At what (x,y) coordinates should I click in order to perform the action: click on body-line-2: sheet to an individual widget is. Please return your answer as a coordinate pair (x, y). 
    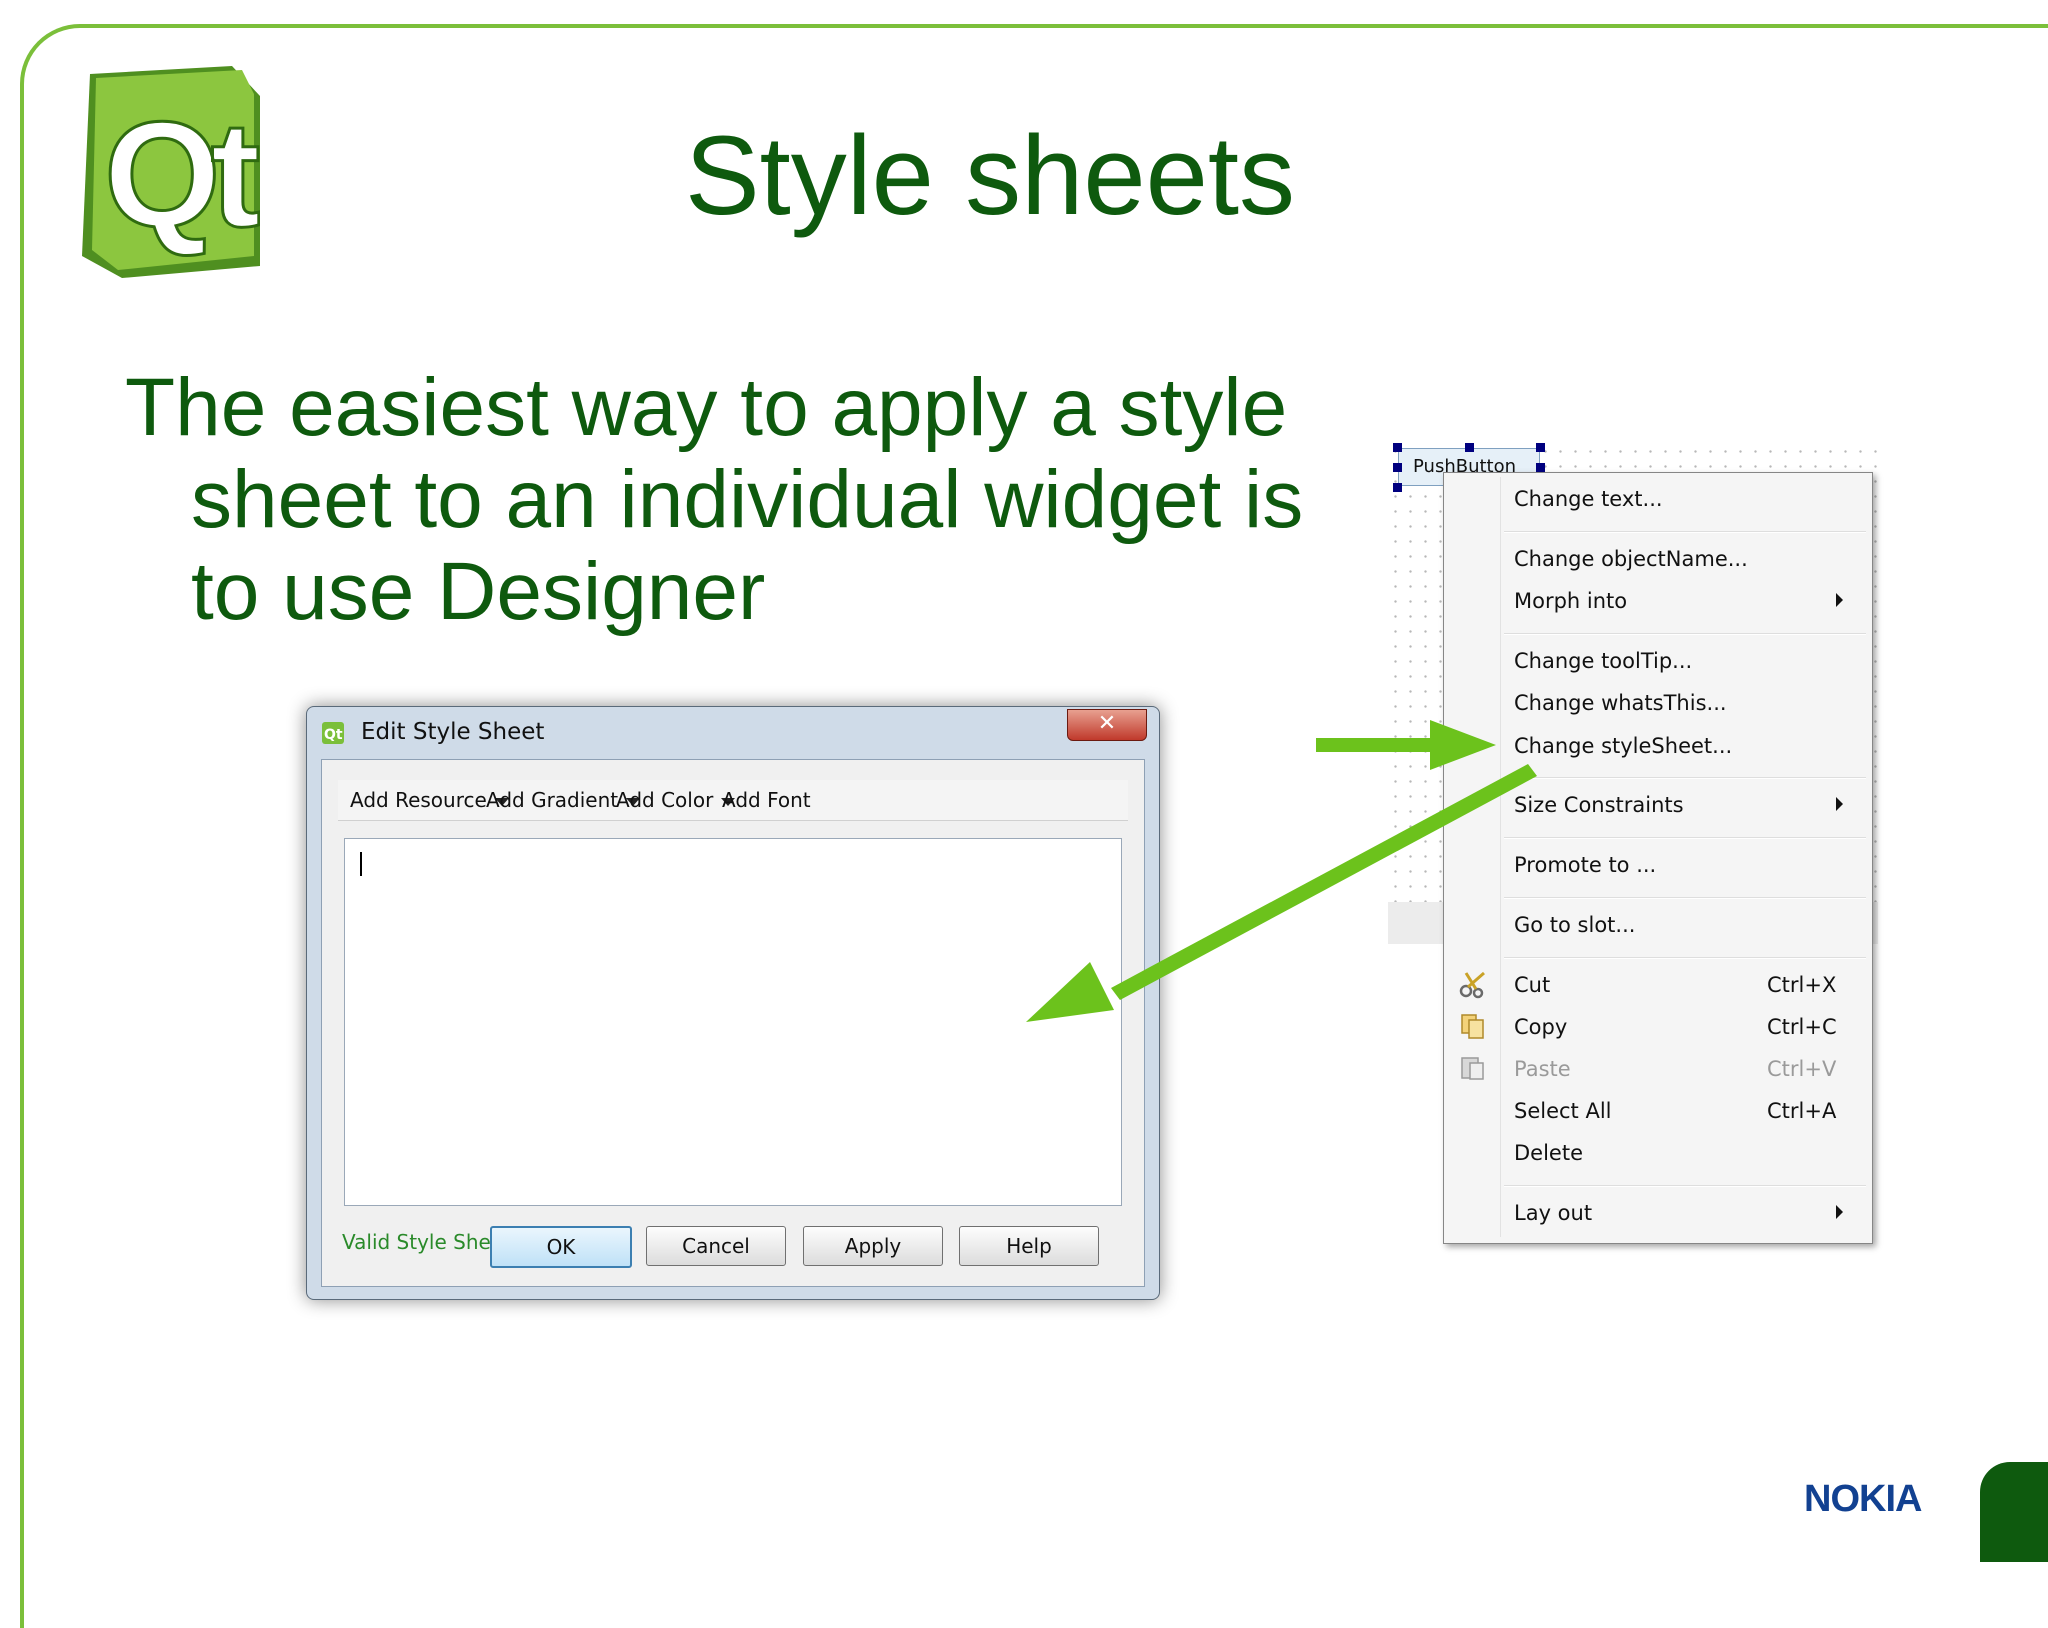
    Looking at the image, I should click on (747, 499).